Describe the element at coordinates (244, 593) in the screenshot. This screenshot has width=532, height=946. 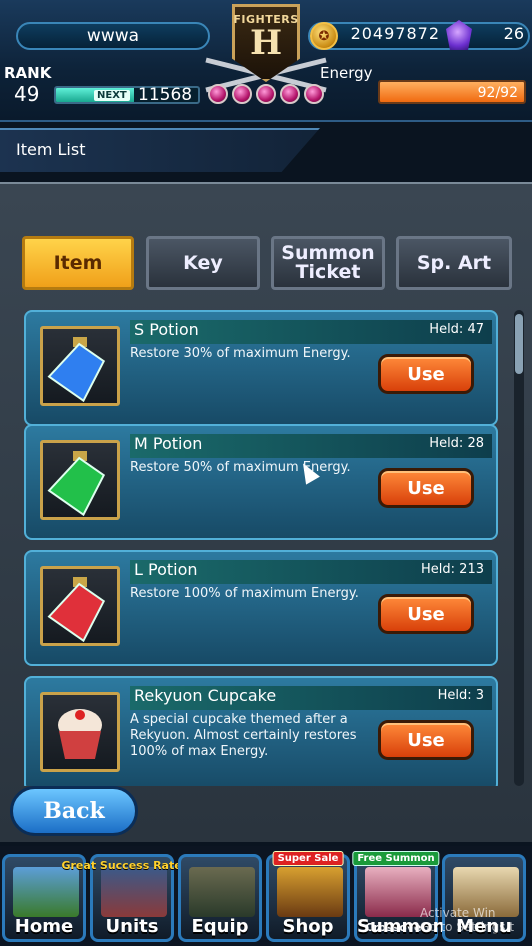
I see `item-description: Restore 100% of maximum Energy.` at that location.